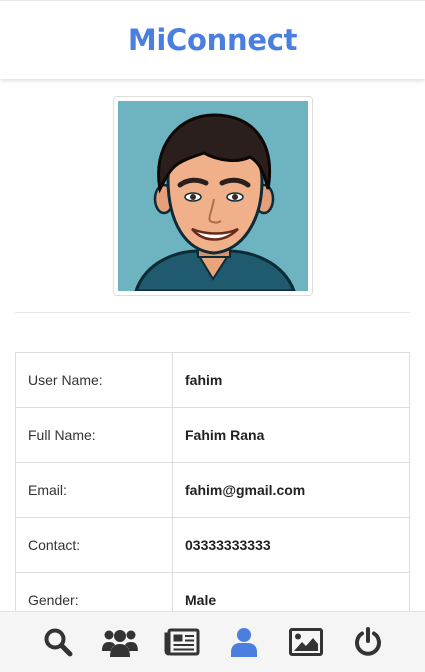 The width and height of the screenshot is (425, 672). I want to click on profile-avatar, so click(213, 196).